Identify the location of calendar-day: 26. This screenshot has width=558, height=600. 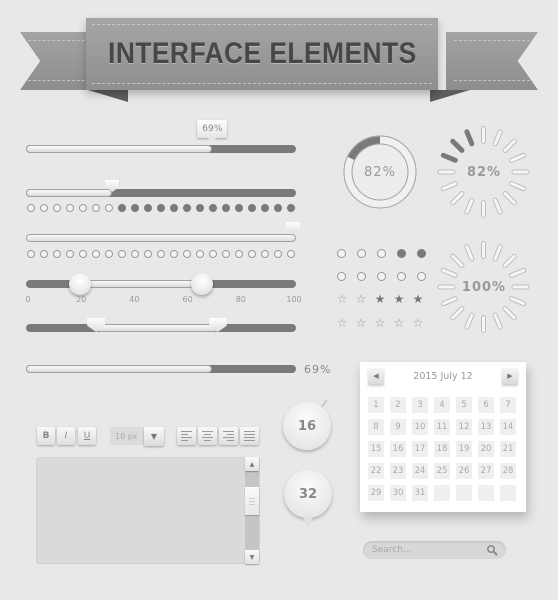
(464, 471).